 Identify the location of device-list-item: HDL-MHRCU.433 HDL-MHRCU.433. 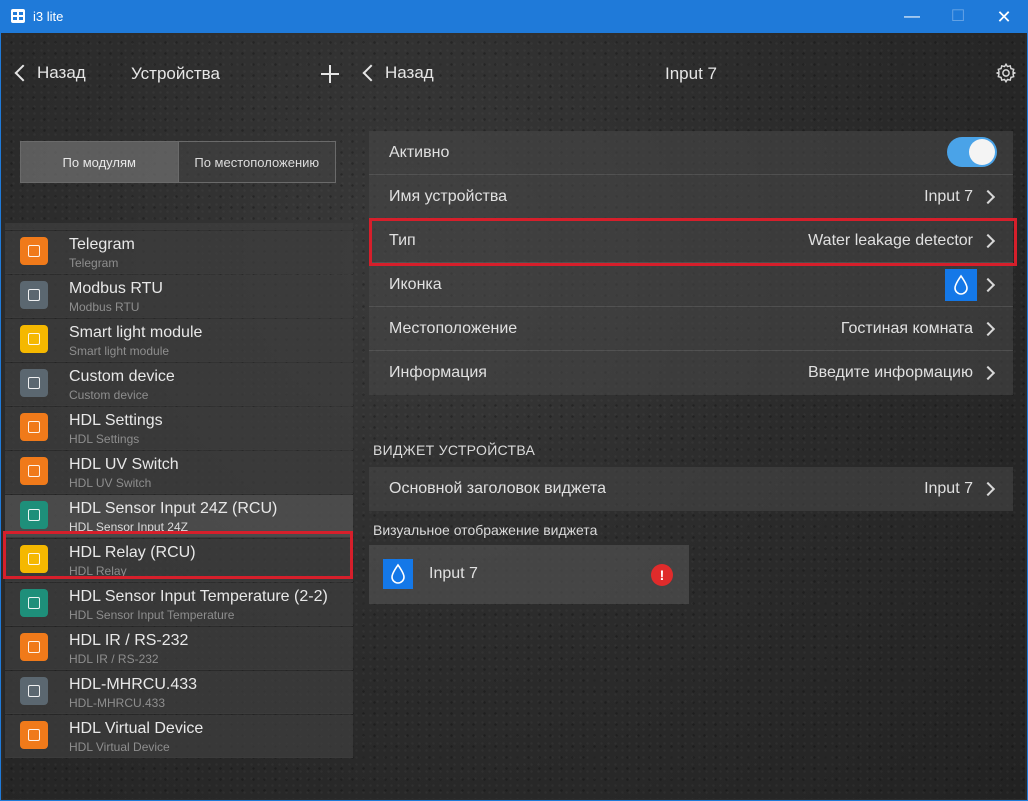
(179, 692).